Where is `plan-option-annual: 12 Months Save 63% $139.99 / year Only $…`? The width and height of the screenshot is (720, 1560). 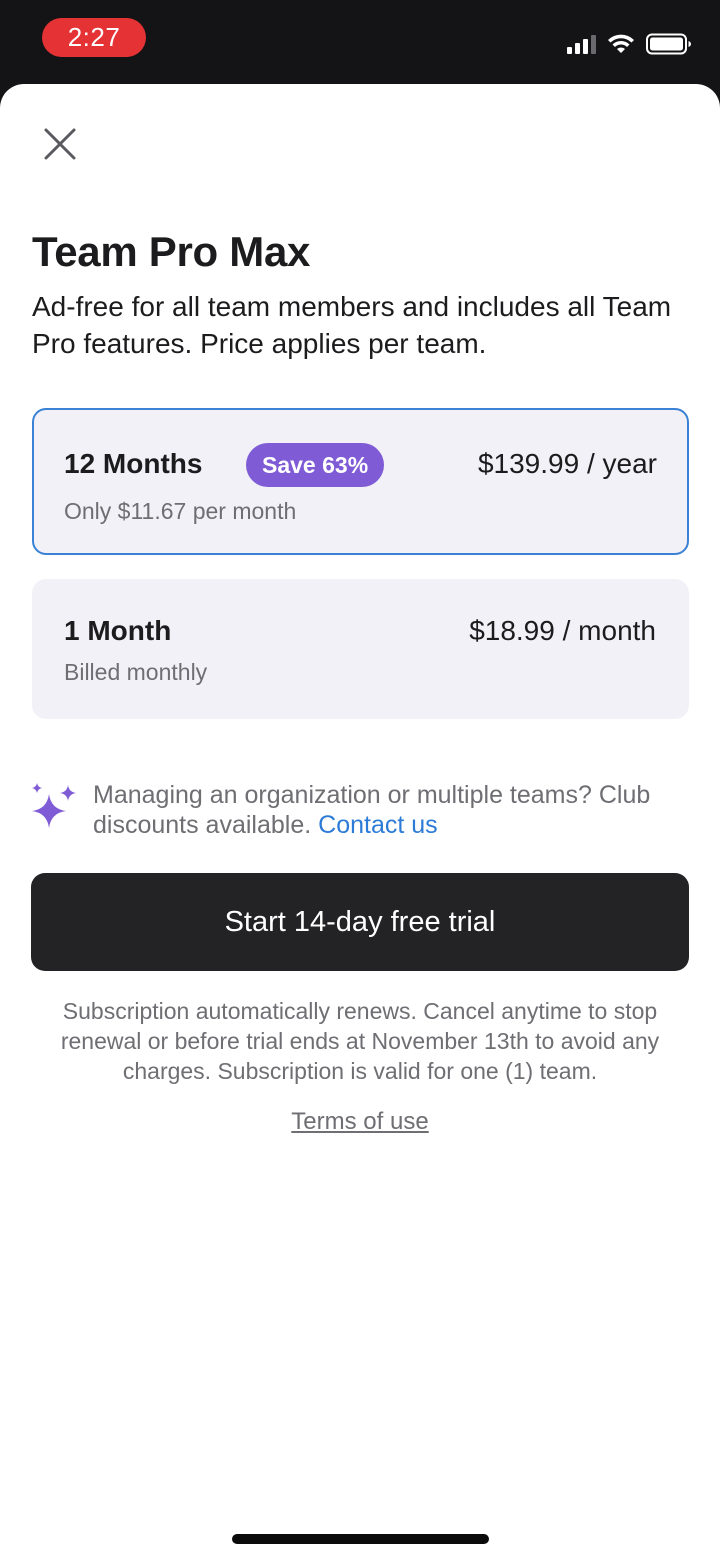 plan-option-annual: 12 Months Save 63% $139.99 / year Only $… is located at coordinates (360, 481).